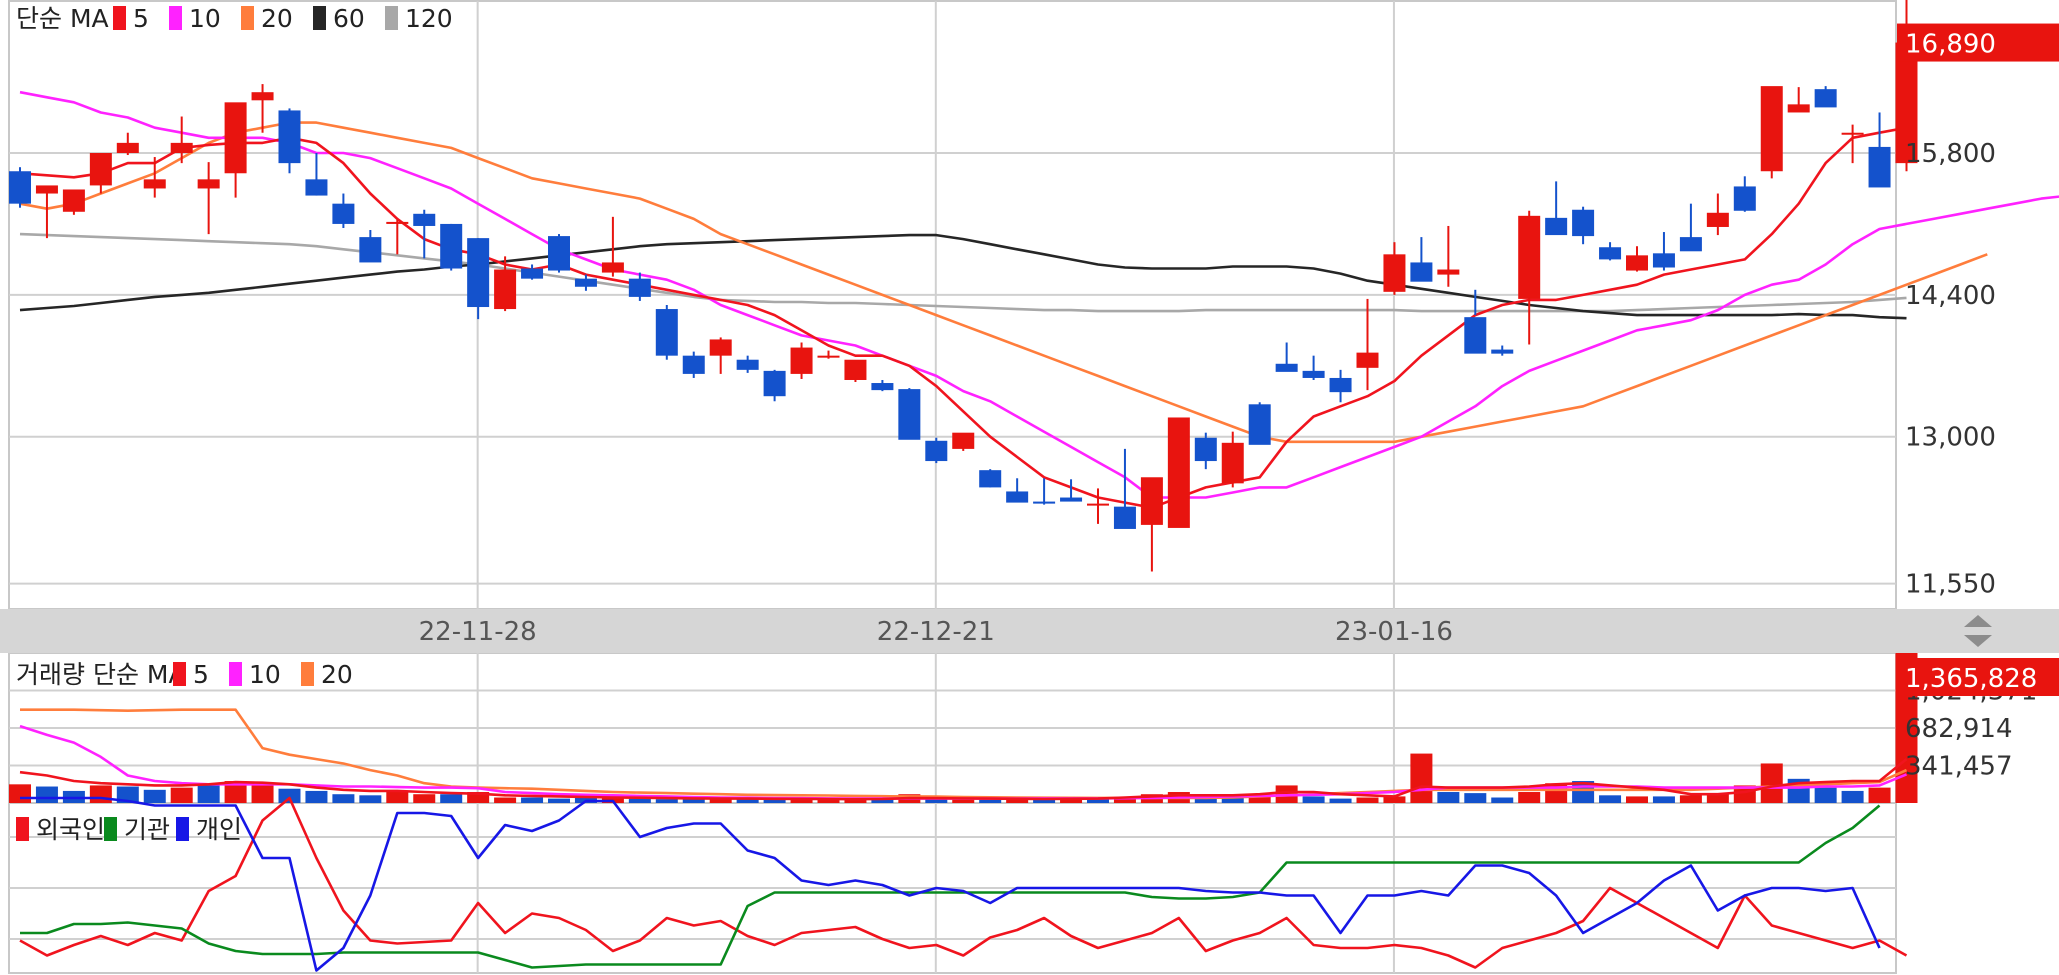  Describe the element at coordinates (478, 632) in the screenshot. I see `date-label: 22-11-28` at that location.